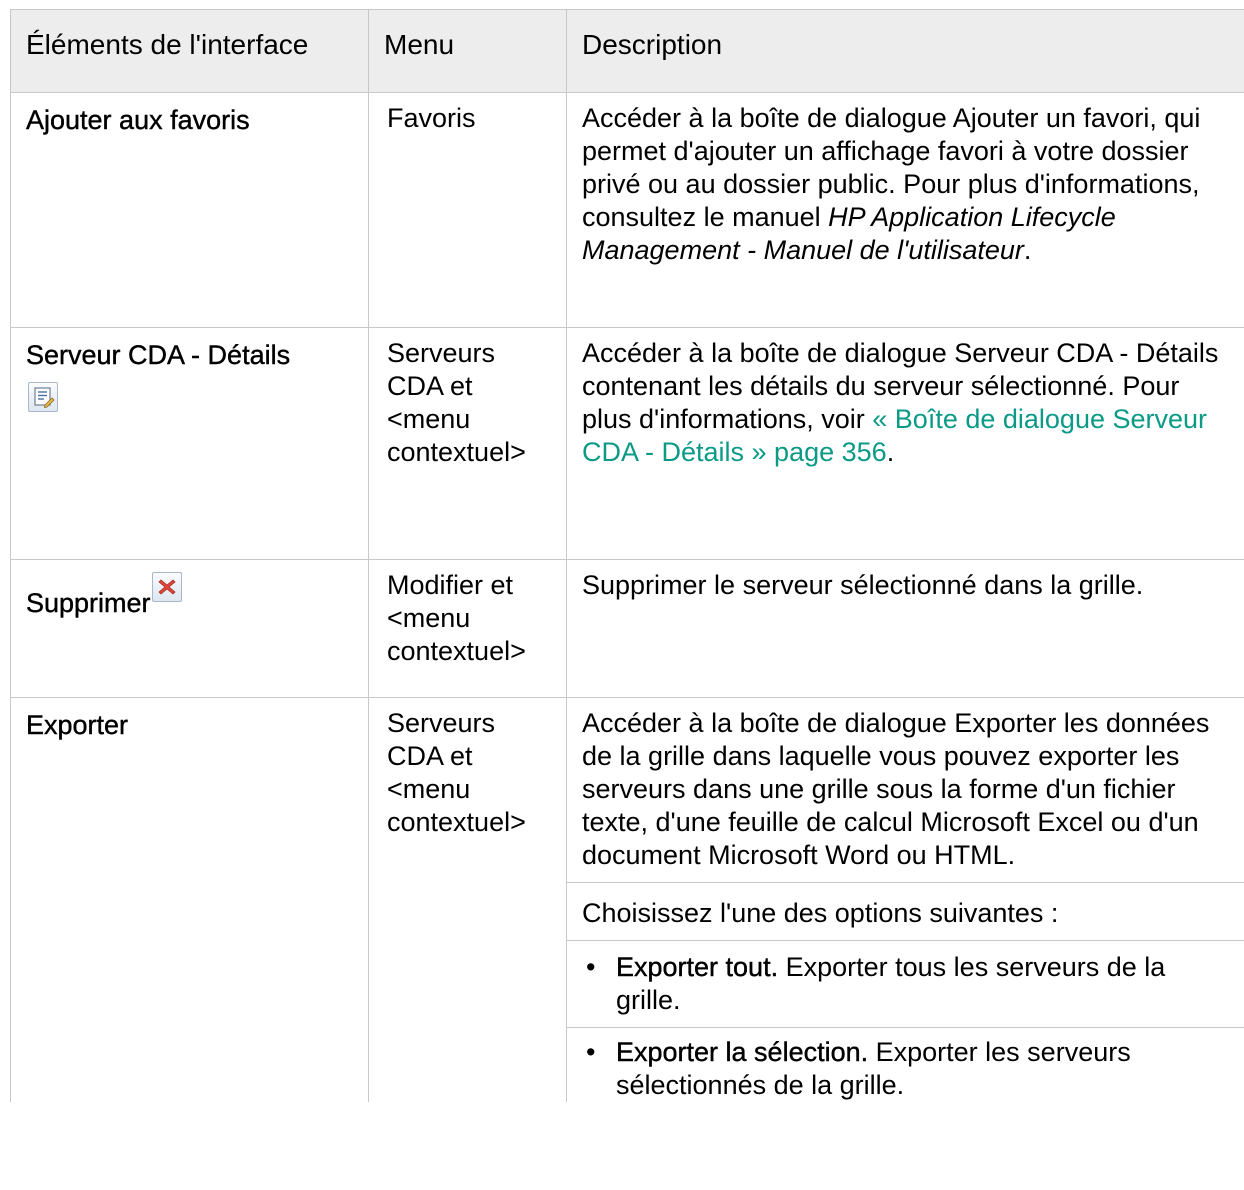 The height and width of the screenshot is (1190, 1244). I want to click on element-cell: Supprimer, so click(189, 628).